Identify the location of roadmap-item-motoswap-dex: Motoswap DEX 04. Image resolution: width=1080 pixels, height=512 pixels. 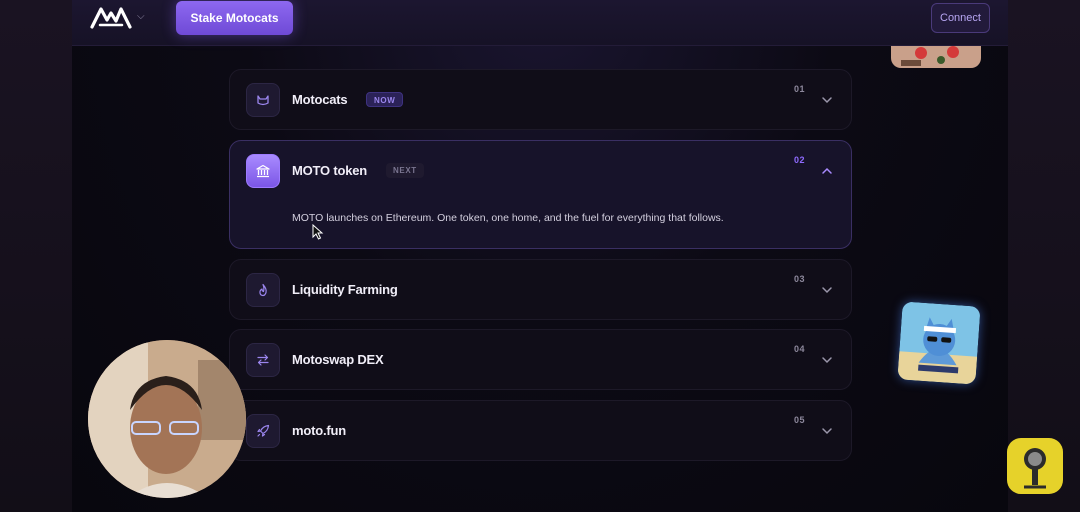
(540, 359).